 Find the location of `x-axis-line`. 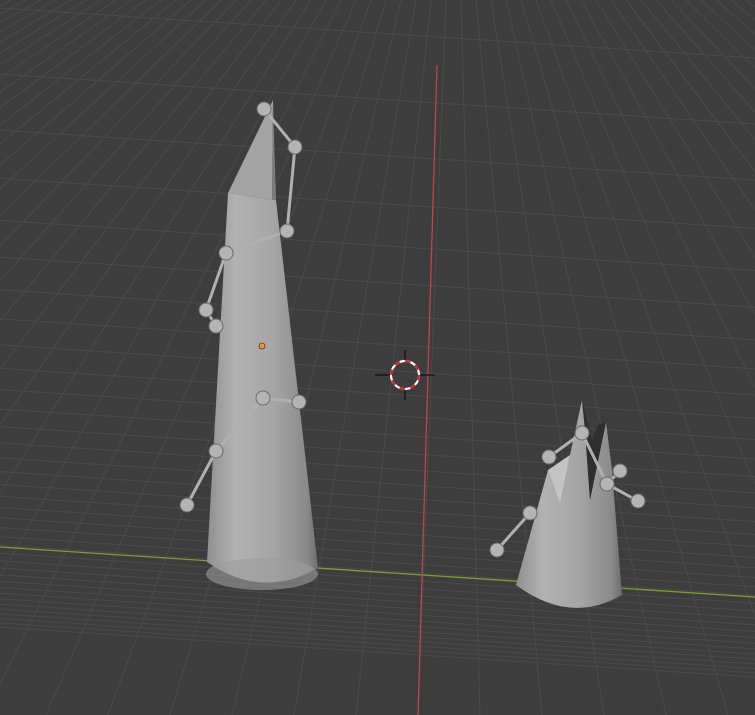

x-axis-line is located at coordinates (427, 389).